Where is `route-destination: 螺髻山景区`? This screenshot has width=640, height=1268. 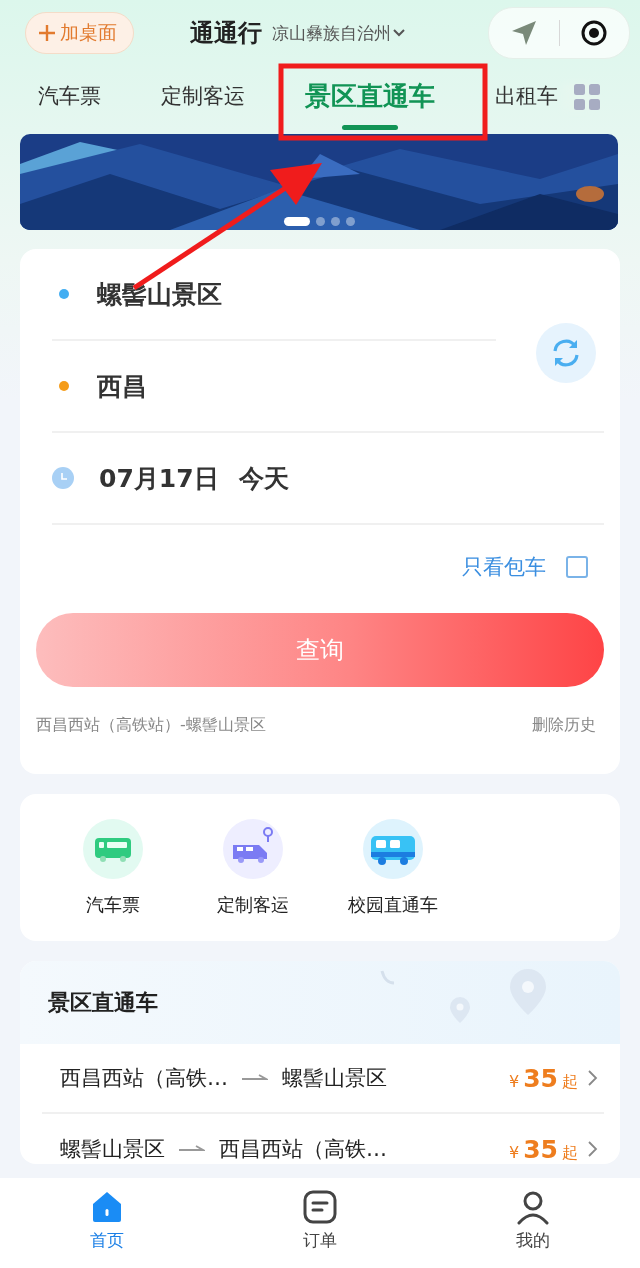 route-destination: 螺髻山景区 is located at coordinates (334, 1078).